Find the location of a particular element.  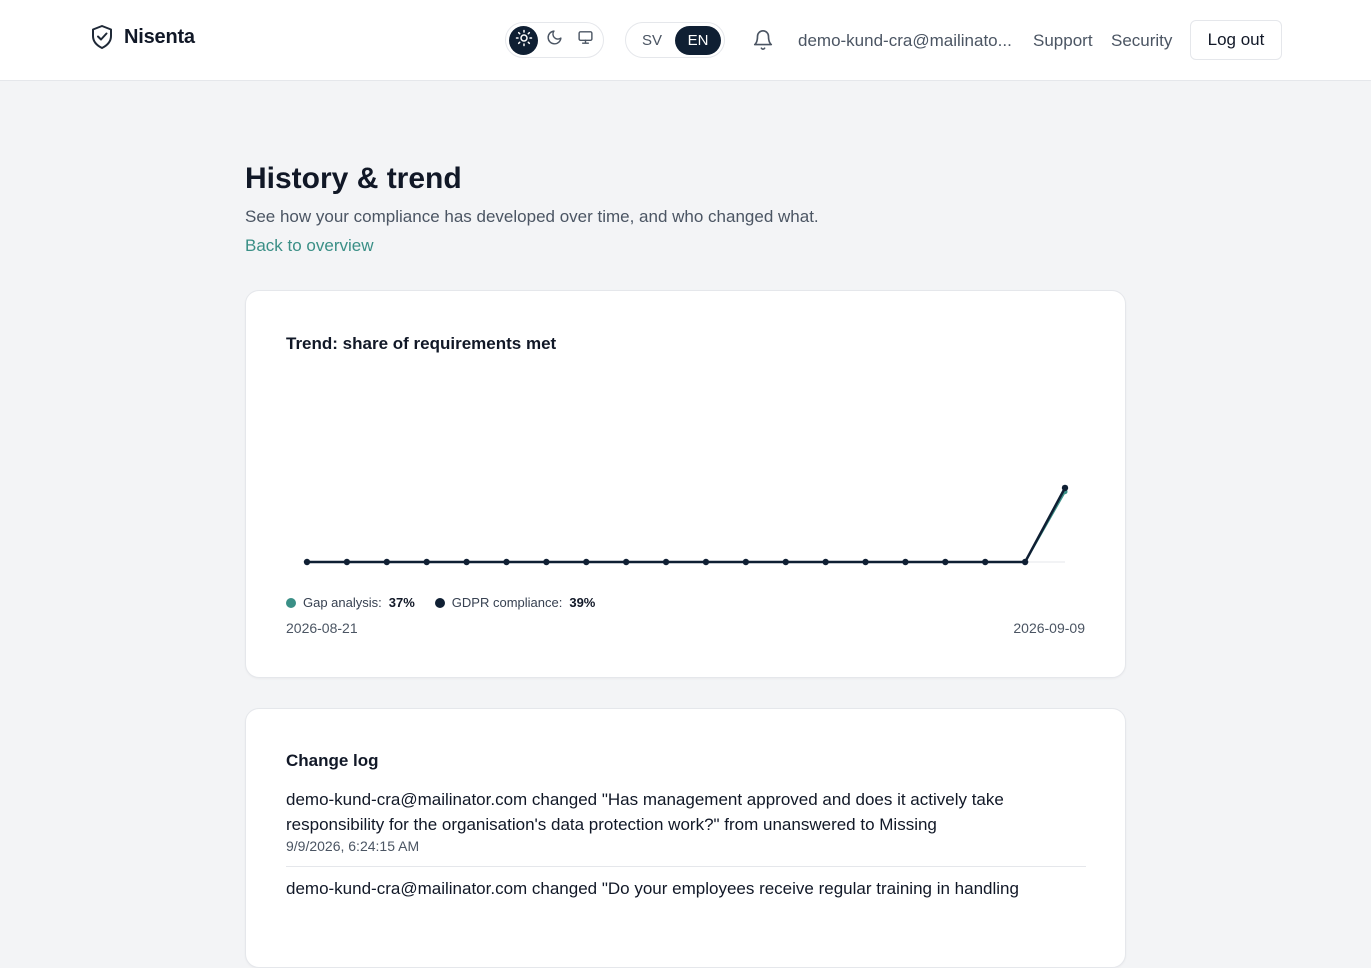

series-line-gap-analysis is located at coordinates (686, 527).